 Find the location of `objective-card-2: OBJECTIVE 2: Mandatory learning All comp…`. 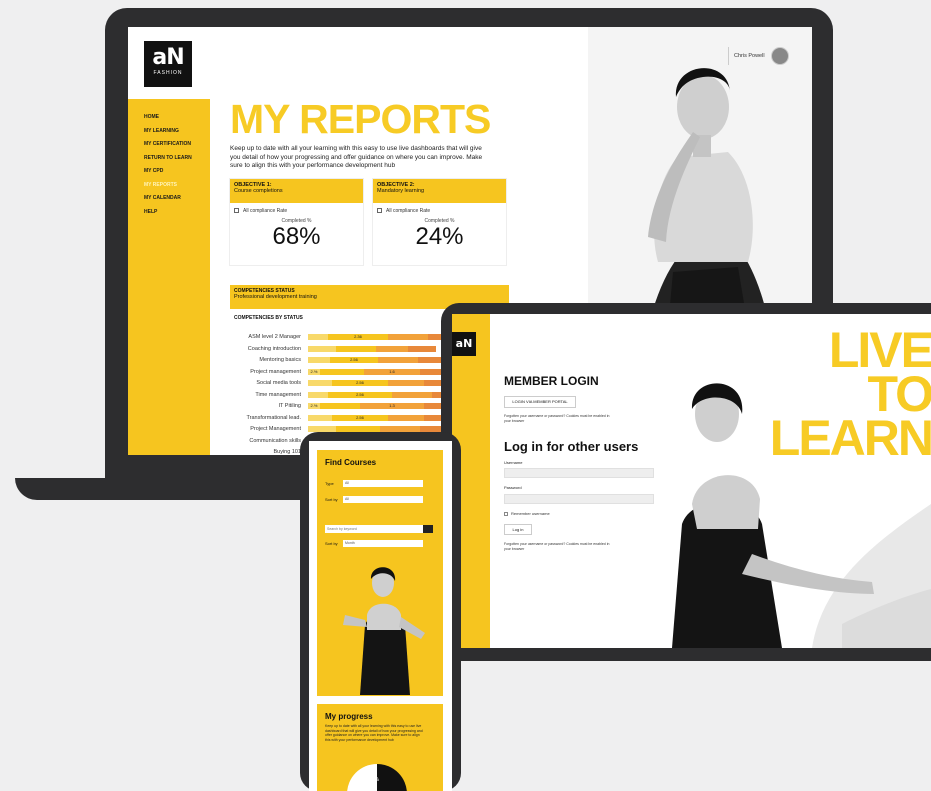

objective-card-2: OBJECTIVE 2: Mandatory learning All comp… is located at coordinates (439, 222).